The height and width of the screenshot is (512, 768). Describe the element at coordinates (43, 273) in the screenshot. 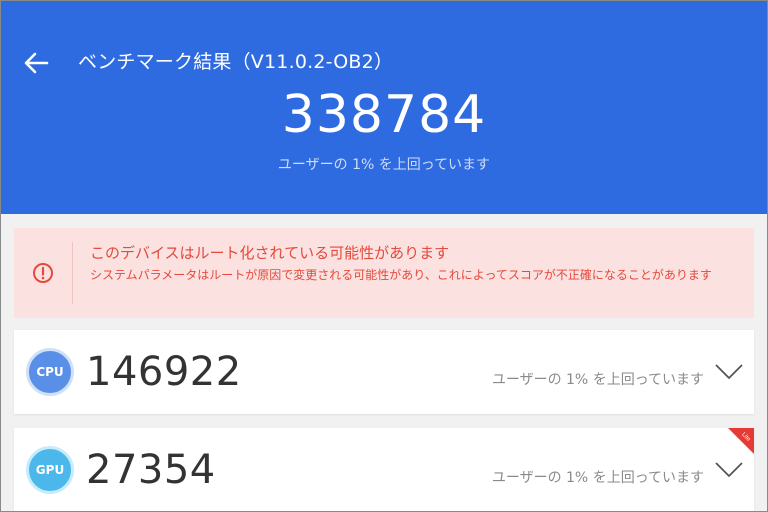

I see `alert-circle-icon` at that location.